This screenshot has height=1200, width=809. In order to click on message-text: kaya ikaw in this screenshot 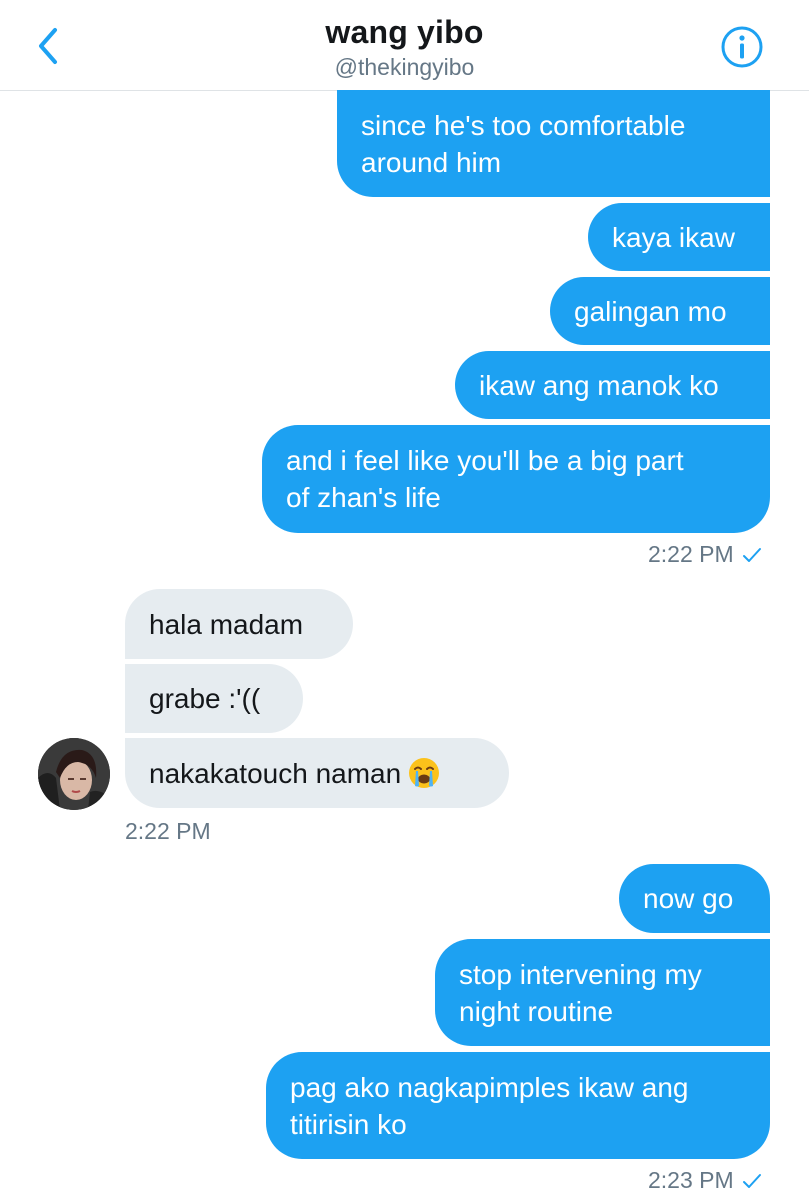, I will do `click(673, 237)`.